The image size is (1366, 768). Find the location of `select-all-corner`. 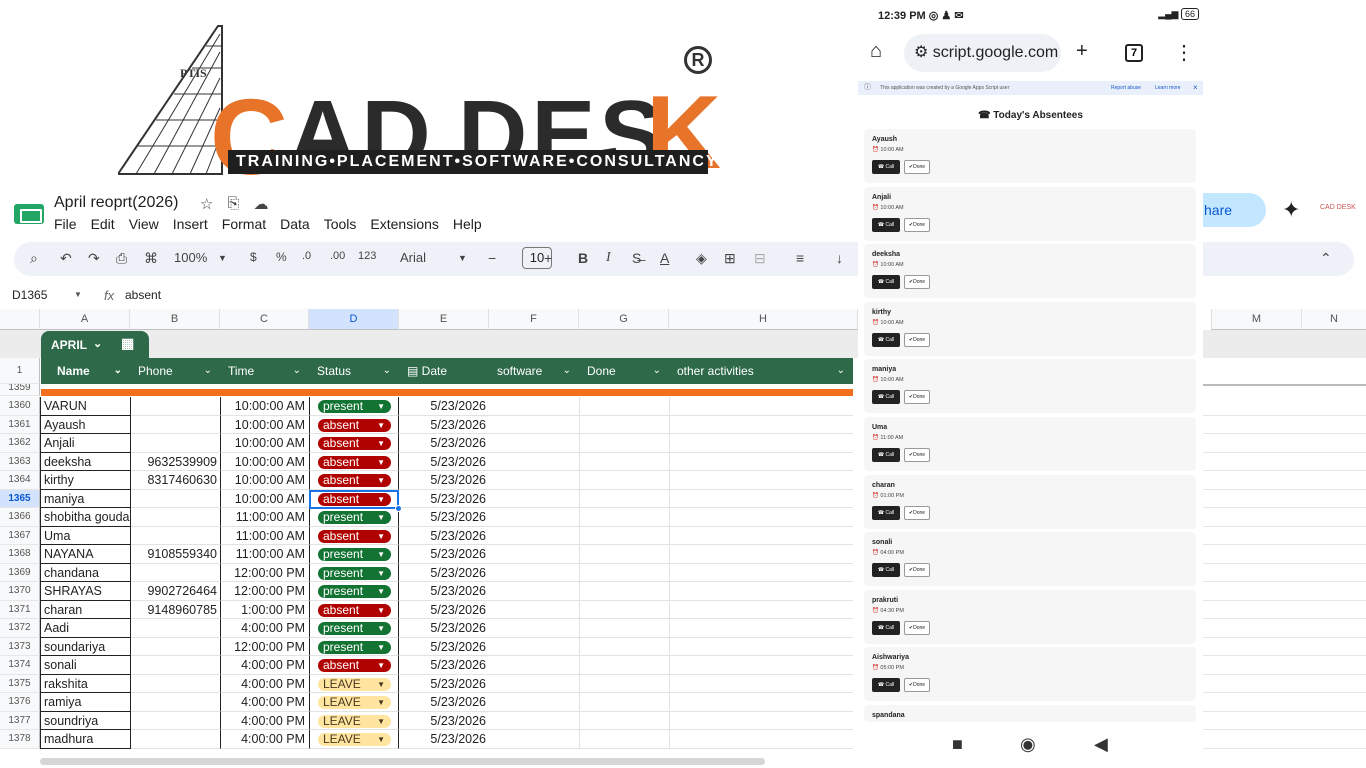

select-all-corner is located at coordinates (20, 319).